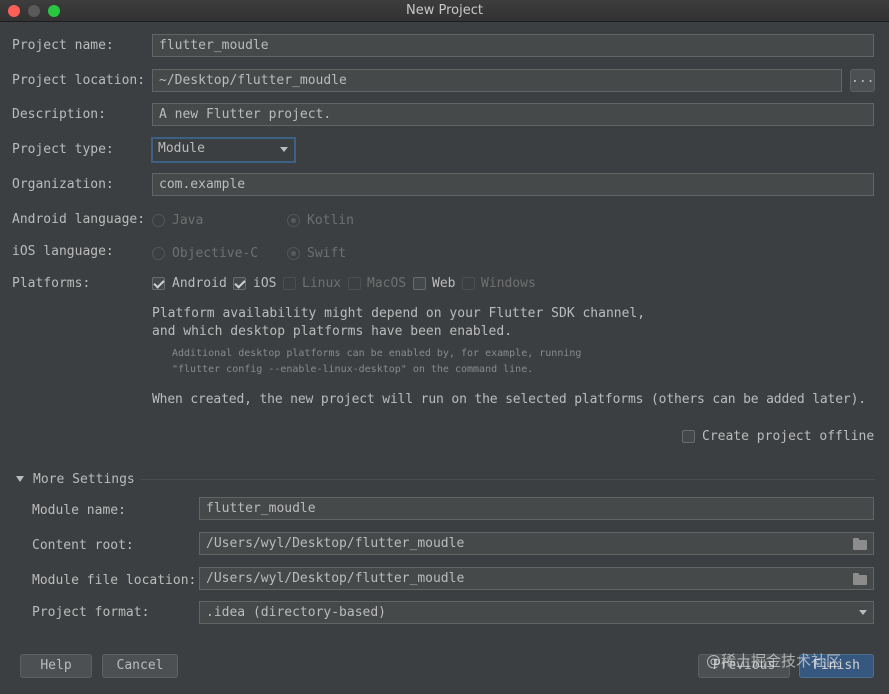 Image resolution: width=889 pixels, height=694 pixels. I want to click on title-bar: New Project, so click(444, 11).